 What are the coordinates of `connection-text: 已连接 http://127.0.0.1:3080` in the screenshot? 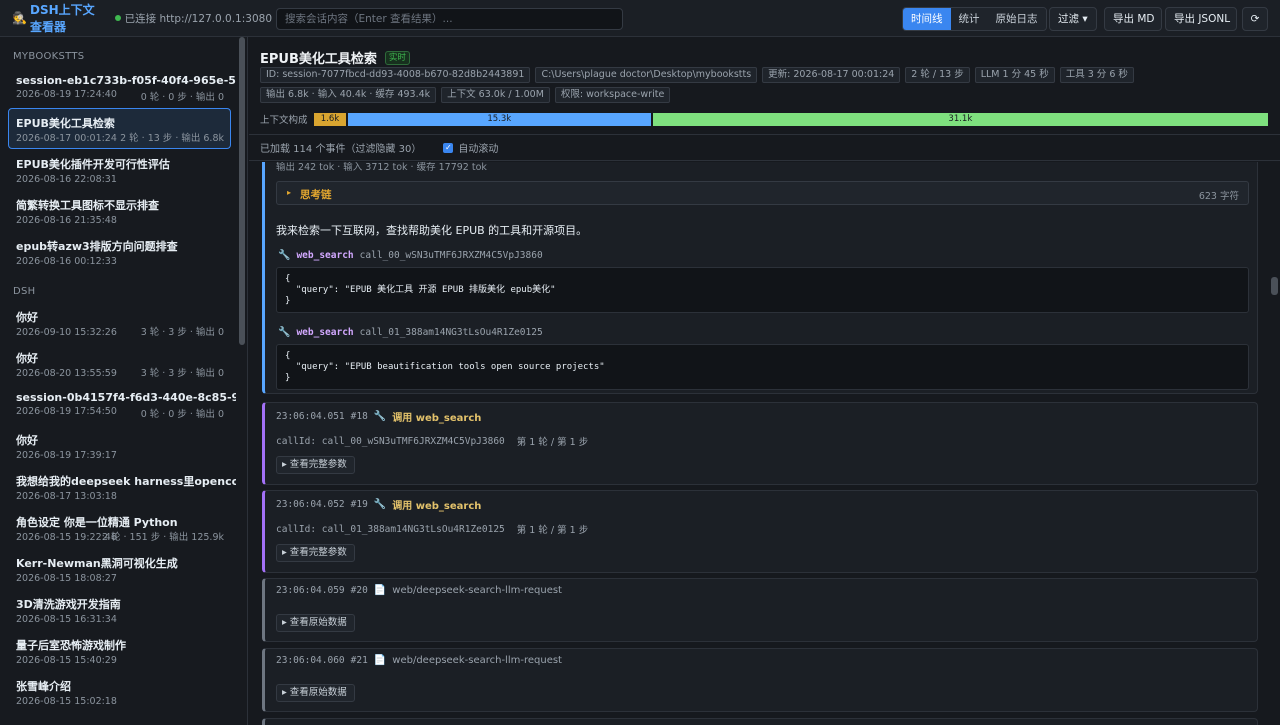 It's located at (198, 18).